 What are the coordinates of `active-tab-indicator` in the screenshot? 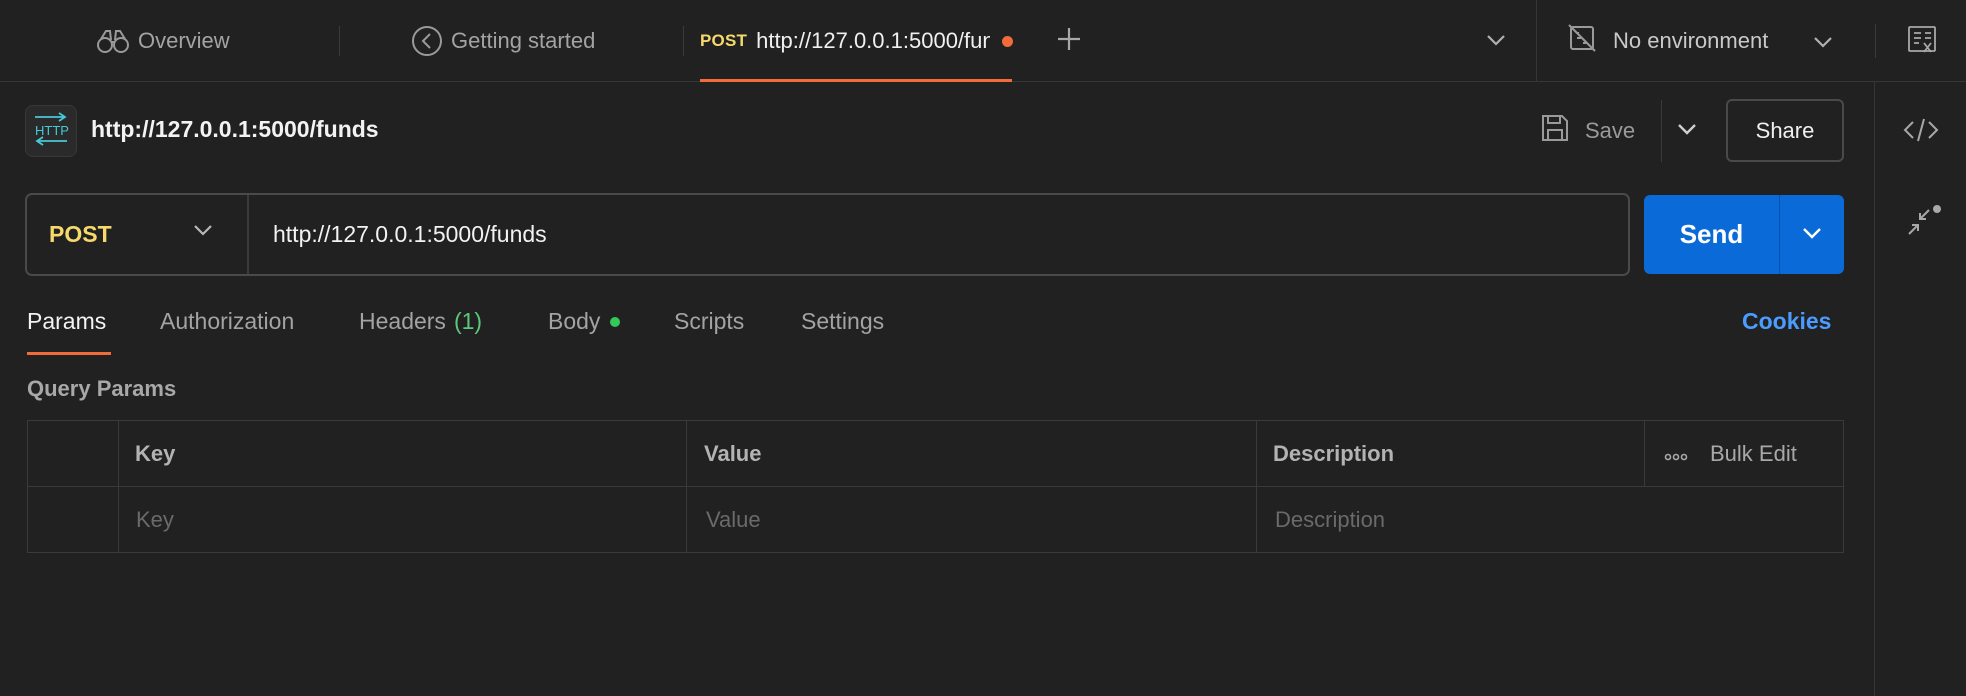 It's located at (856, 80).